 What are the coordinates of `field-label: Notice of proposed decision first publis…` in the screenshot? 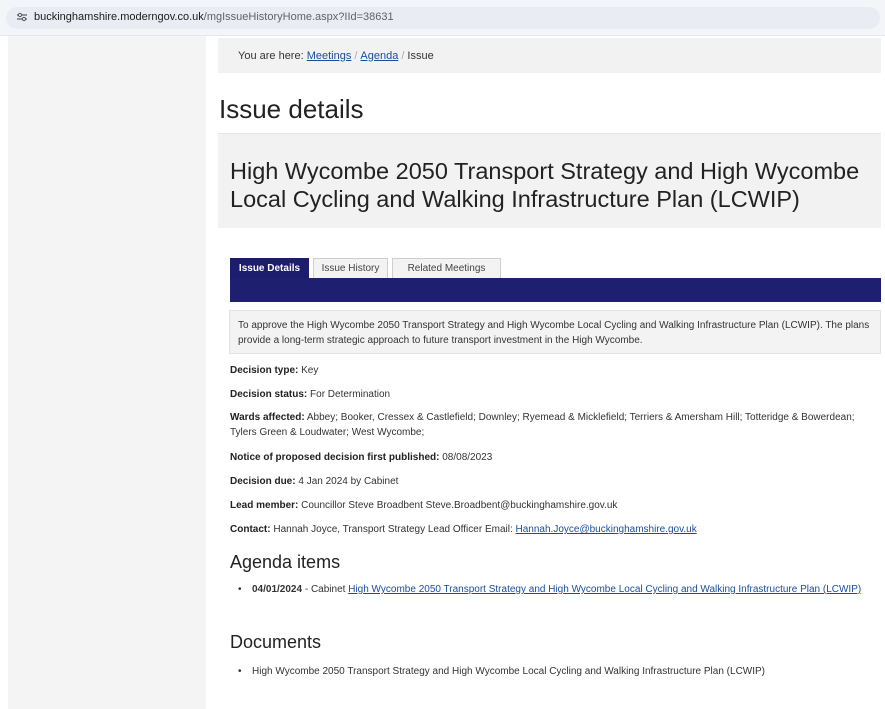 It's located at (335, 457).